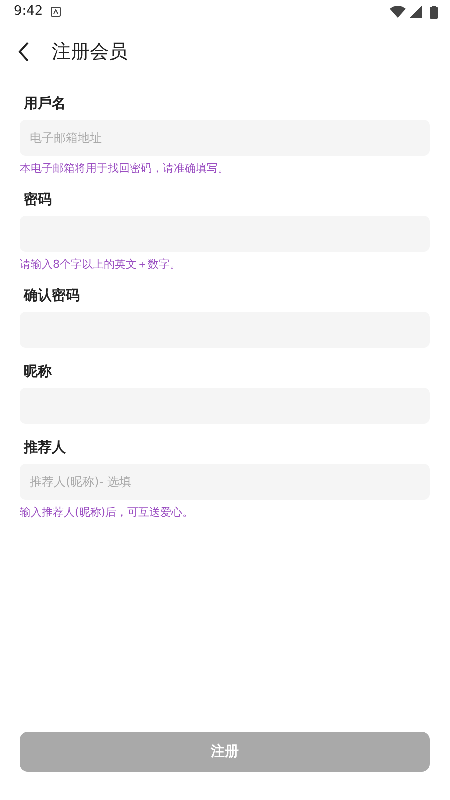 This screenshot has width=450, height=800. Describe the element at coordinates (24, 52) in the screenshot. I see `back-icon` at that location.